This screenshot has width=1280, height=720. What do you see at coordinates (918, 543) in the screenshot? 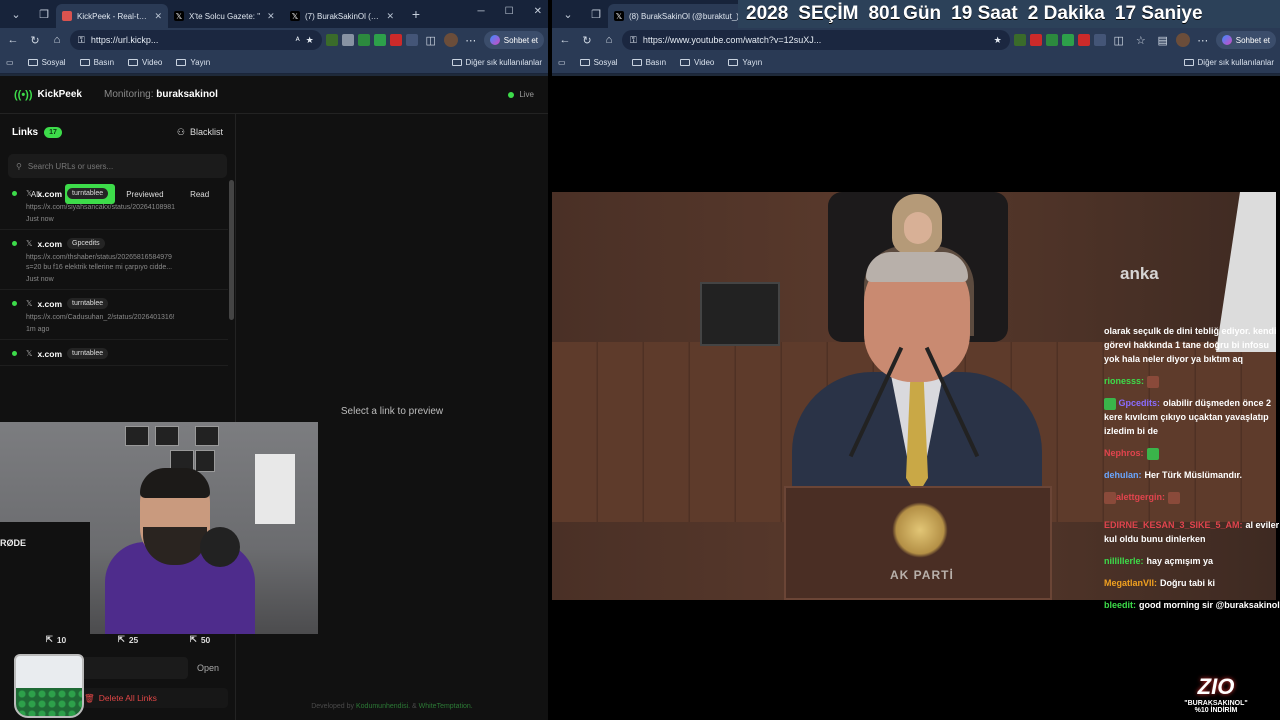
I see `podium: AK PARTİ` at bounding box center [918, 543].